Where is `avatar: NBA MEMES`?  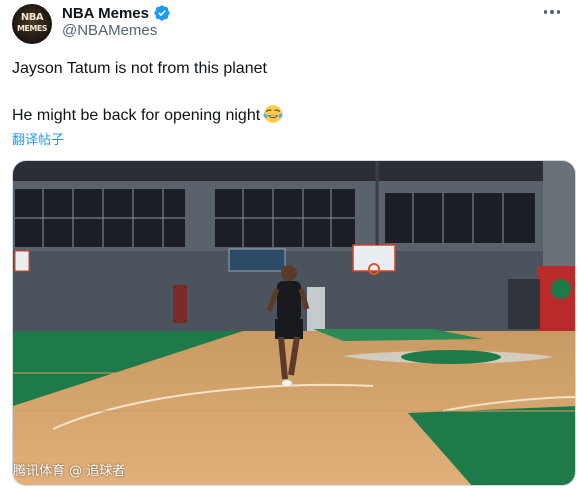
avatar: NBA MEMES is located at coordinates (32, 24).